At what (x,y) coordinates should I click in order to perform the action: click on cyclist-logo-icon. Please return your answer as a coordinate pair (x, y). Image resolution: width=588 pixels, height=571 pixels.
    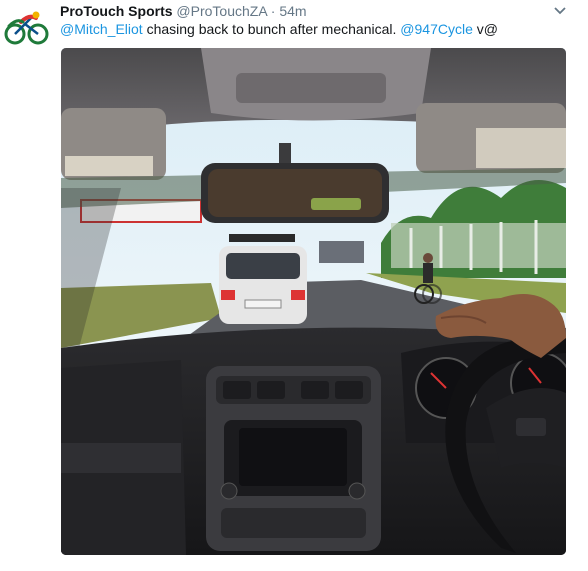
    Looking at the image, I should click on (26, 28).